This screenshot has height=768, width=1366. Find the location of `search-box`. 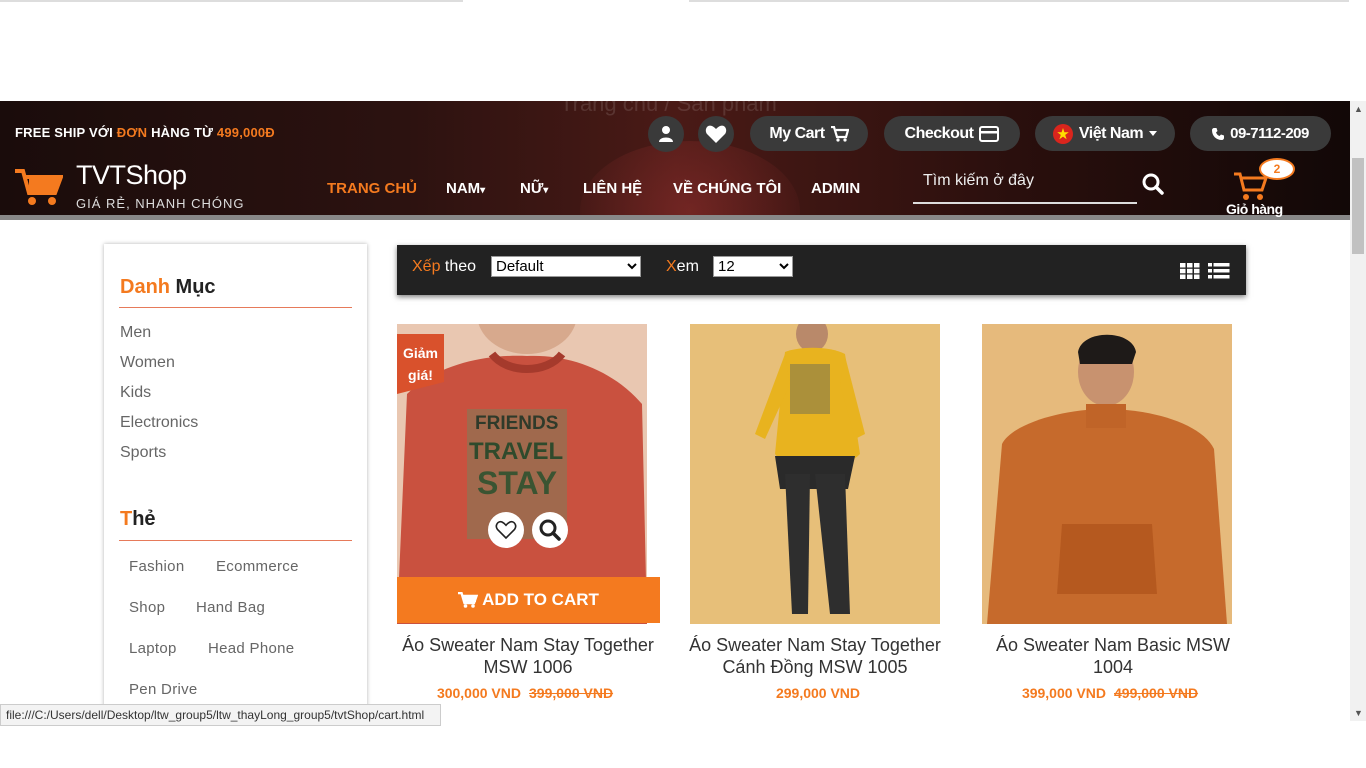

search-box is located at coordinates (1025, 185).